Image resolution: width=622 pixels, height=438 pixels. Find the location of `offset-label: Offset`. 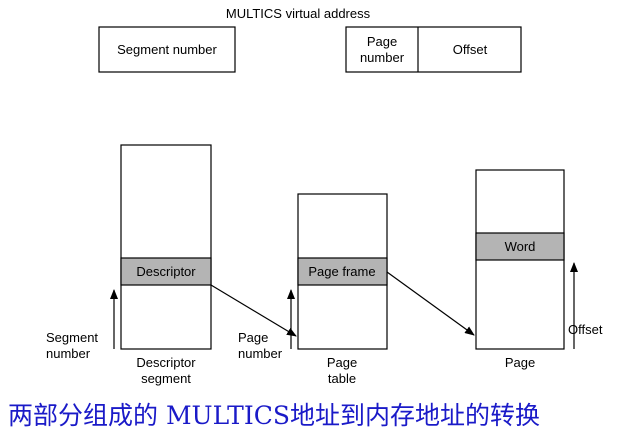

offset-label: Offset is located at coordinates (470, 49).